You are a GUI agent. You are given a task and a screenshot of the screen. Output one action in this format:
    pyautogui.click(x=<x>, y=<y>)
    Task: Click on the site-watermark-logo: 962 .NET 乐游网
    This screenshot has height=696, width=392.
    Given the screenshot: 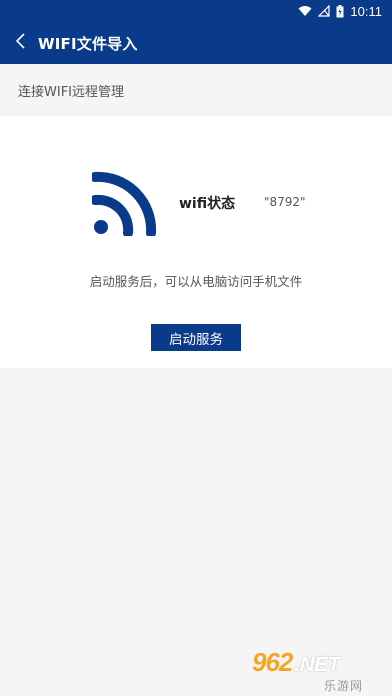 What is the action you would take?
    pyautogui.click(x=320, y=669)
    